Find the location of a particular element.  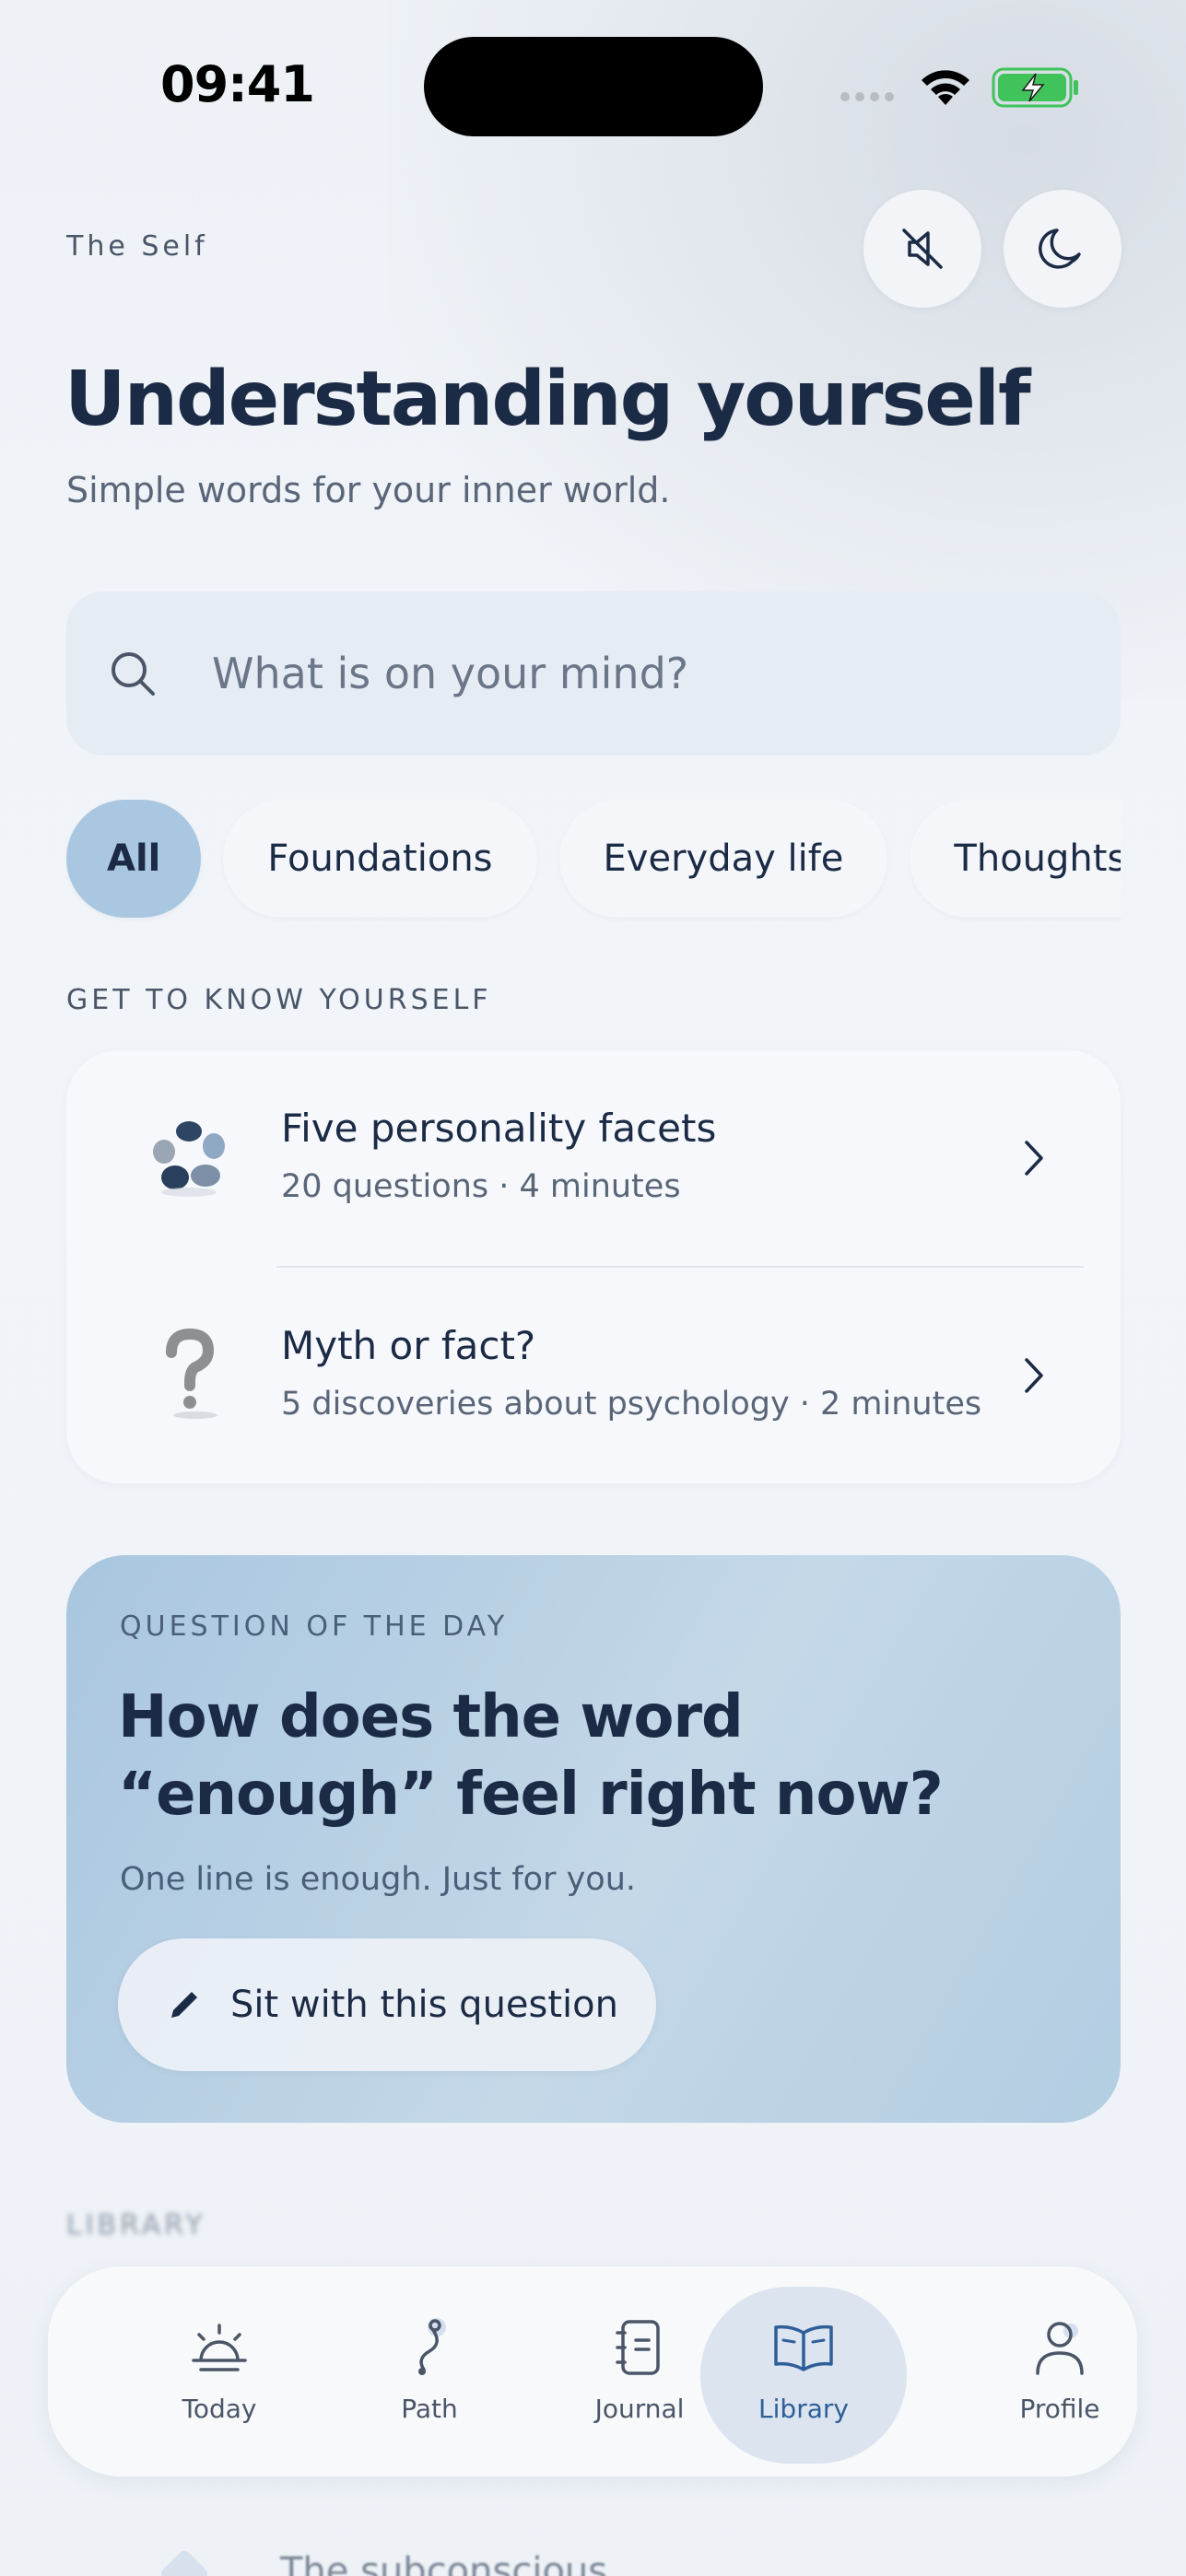

battery-charging-icon is located at coordinates (1035, 87).